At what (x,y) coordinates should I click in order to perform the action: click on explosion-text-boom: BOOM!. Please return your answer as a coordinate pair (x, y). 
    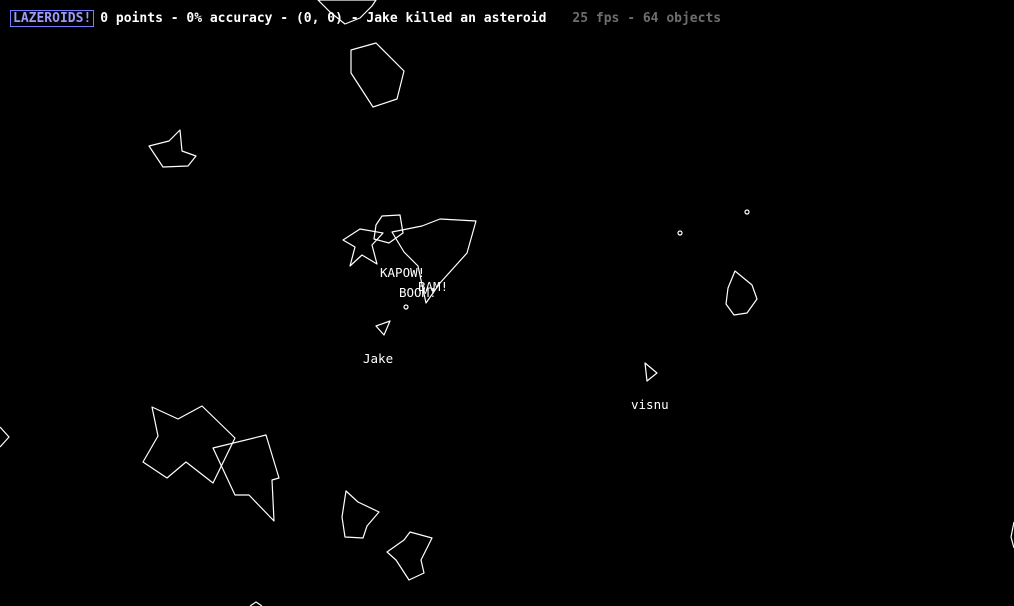
    Looking at the image, I should click on (418, 292).